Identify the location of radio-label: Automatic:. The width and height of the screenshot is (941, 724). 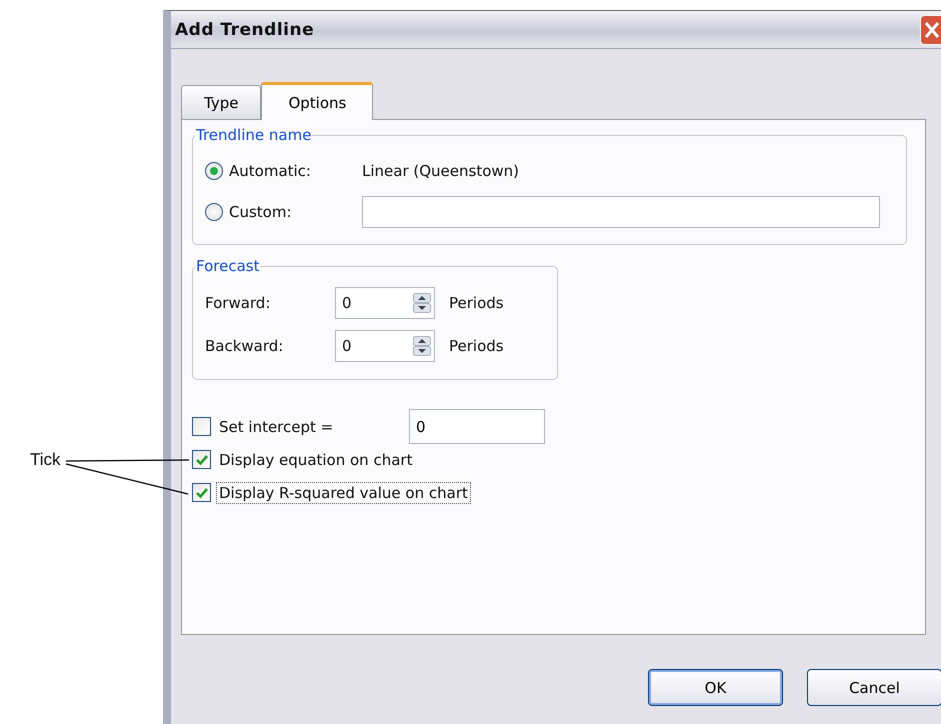
(270, 171).